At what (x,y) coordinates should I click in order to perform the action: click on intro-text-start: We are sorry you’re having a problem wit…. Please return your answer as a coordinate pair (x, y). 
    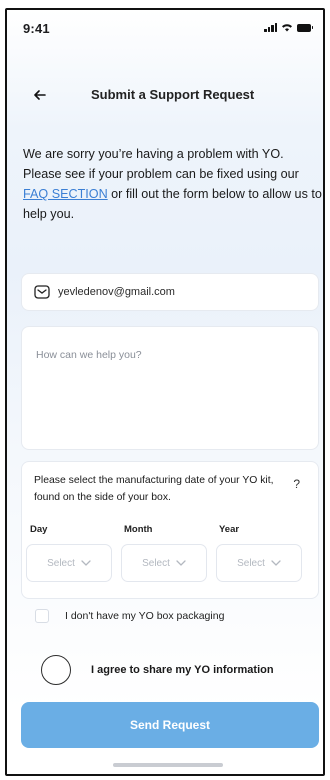
    Looking at the image, I should click on (161, 164).